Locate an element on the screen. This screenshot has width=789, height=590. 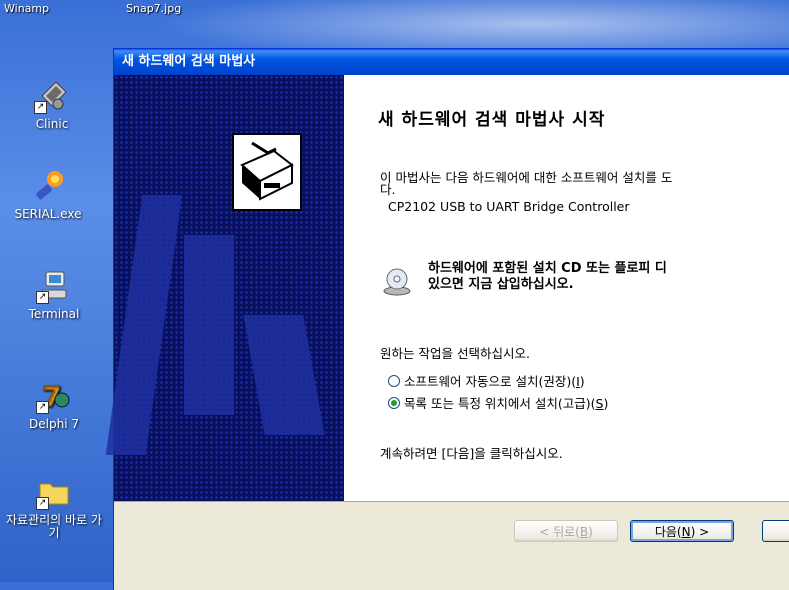
desktop-icon-delphi: 7 ↗ Delphi 7 is located at coordinates (54, 404).